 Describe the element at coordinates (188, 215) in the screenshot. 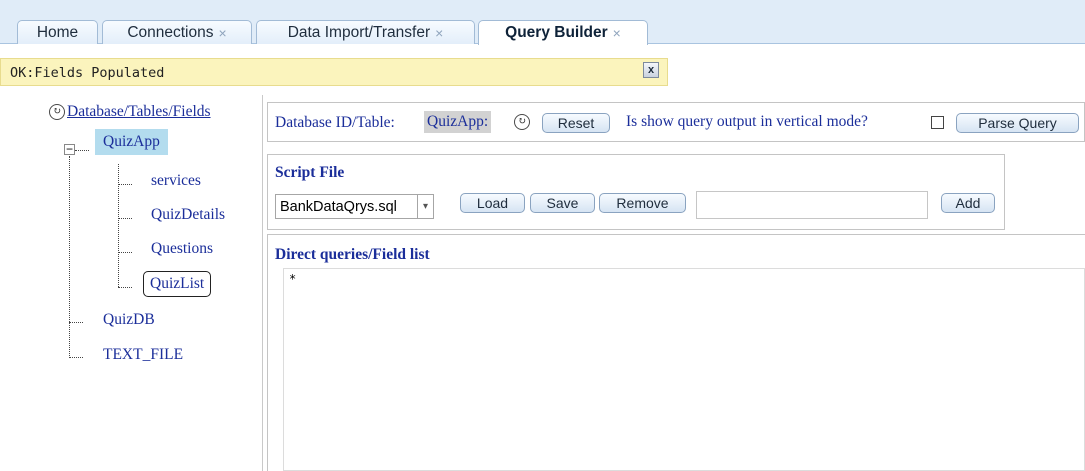

I see `tree-node-quizdetails: QuizDetails` at that location.